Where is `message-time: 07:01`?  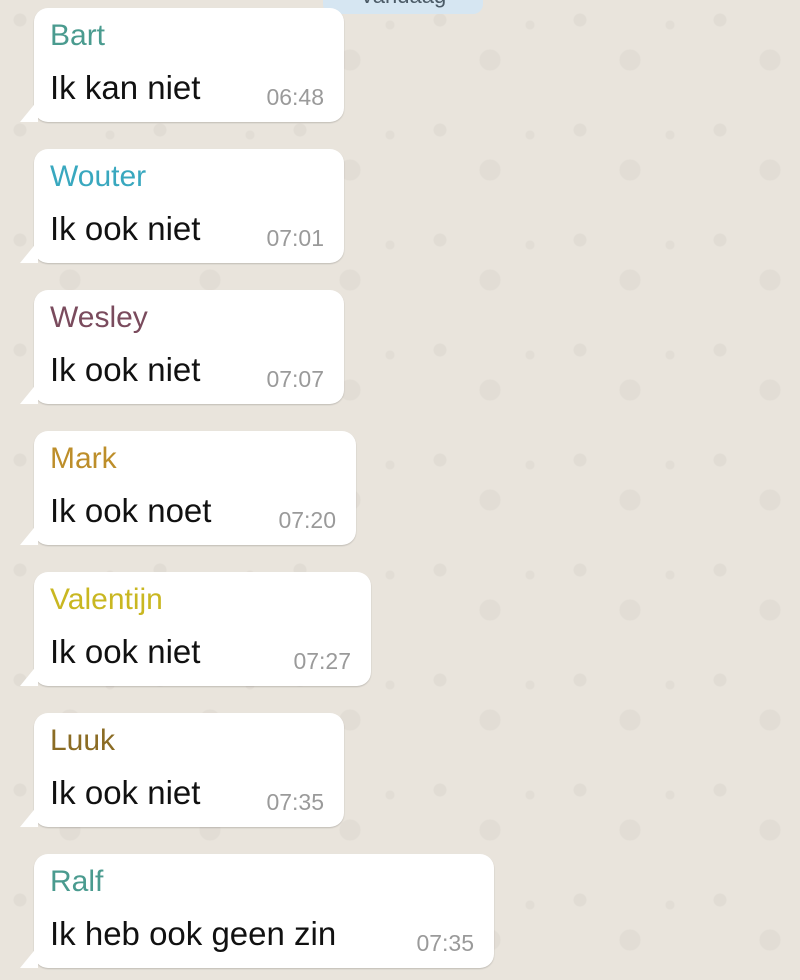
message-time: 07:01 is located at coordinates (295, 238).